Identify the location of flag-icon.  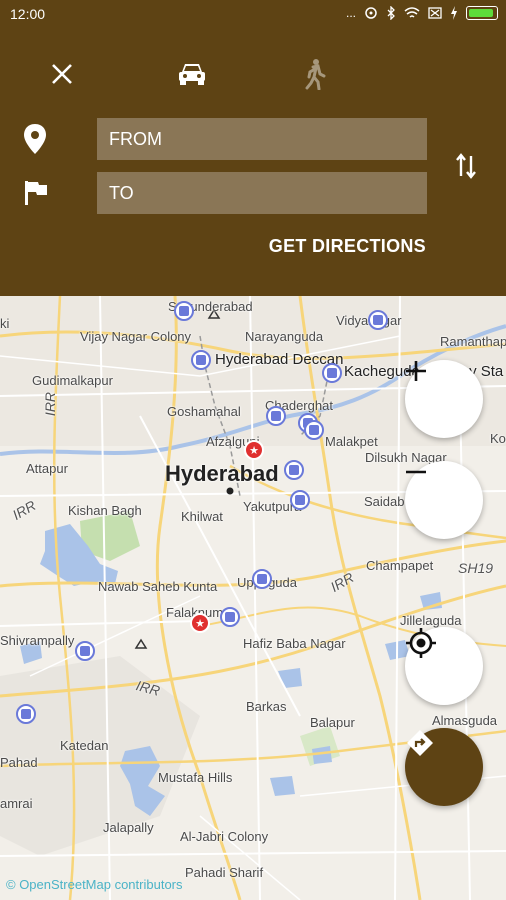
(36, 193).